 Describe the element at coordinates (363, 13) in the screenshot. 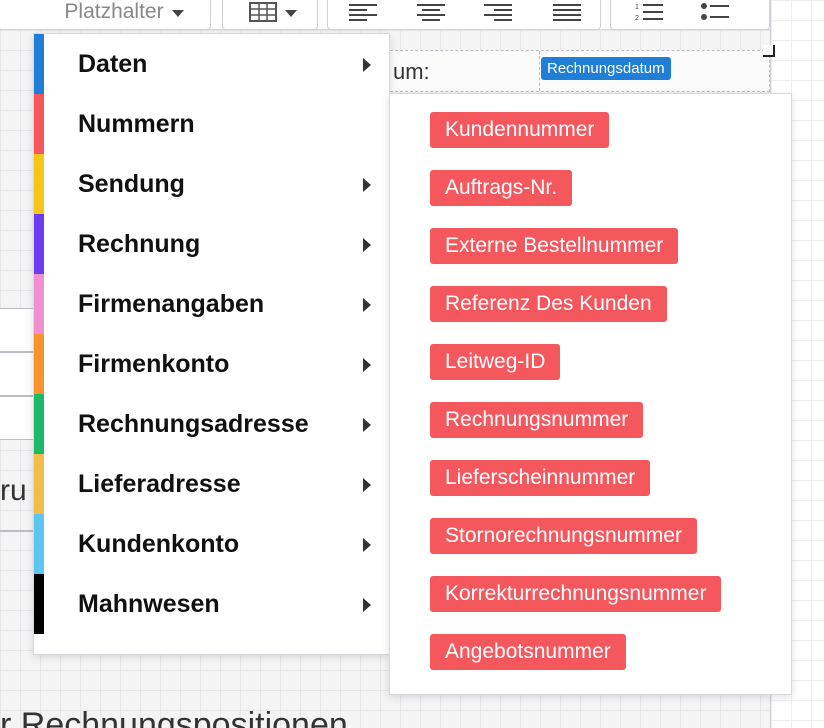

I see `align-left-icon` at that location.